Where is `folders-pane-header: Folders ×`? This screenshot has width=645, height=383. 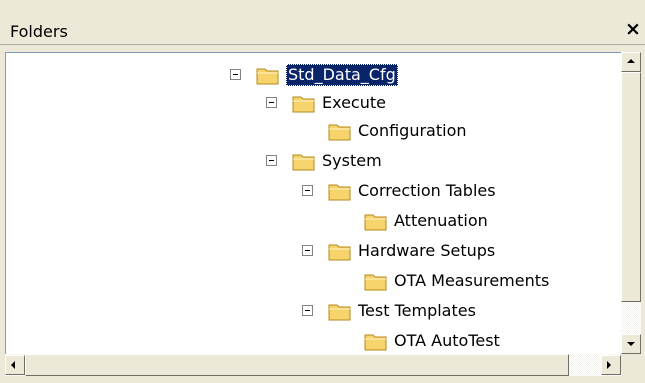
folders-pane-header: Folders × is located at coordinates (322, 22).